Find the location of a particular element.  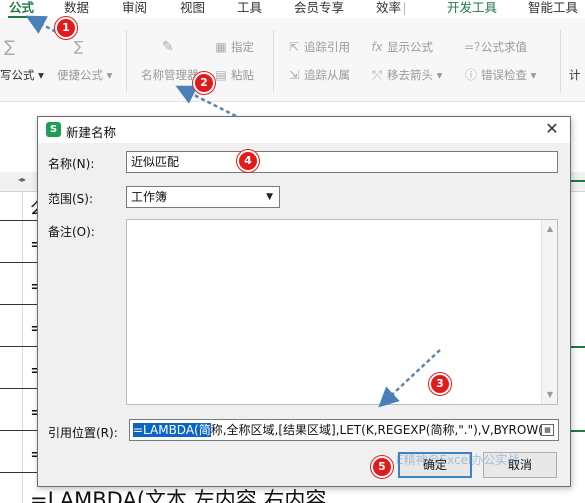

sigma-icon: ∑ is located at coordinates (9, 46).